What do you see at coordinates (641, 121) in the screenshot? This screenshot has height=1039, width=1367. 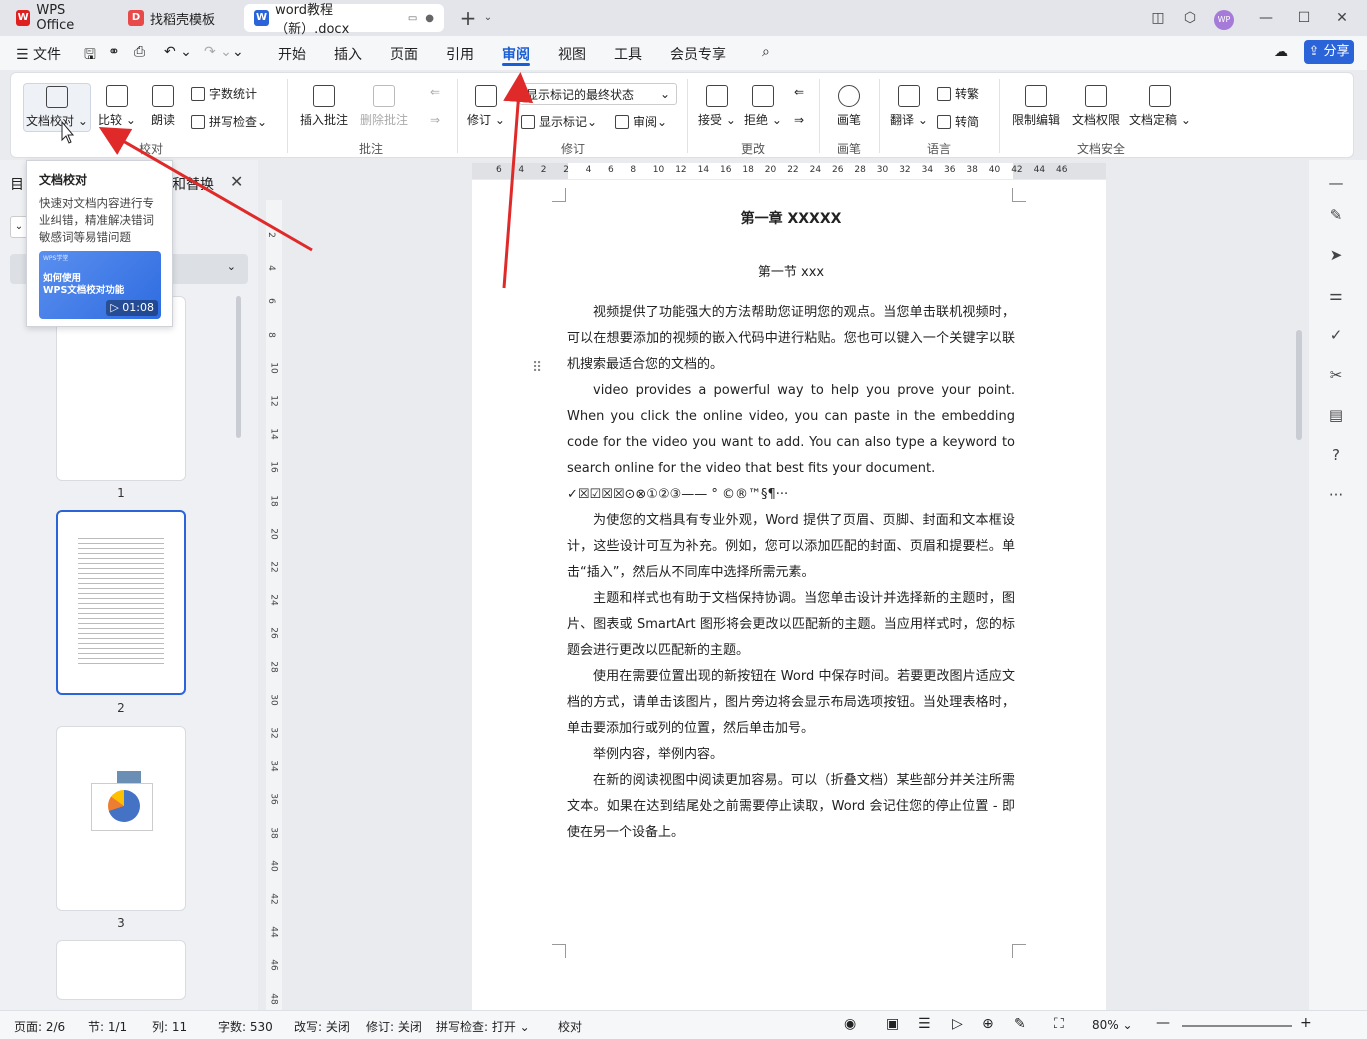 I see `review-pane-button: 审阅 ⌄` at bounding box center [641, 121].